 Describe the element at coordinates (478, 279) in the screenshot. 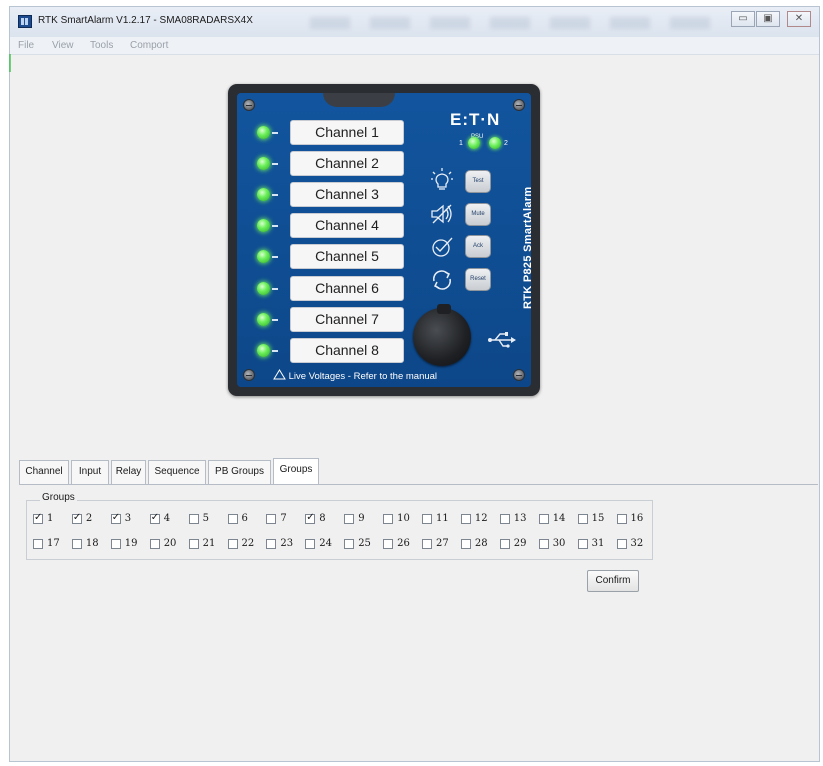

I see `reset-button: Reset` at that location.